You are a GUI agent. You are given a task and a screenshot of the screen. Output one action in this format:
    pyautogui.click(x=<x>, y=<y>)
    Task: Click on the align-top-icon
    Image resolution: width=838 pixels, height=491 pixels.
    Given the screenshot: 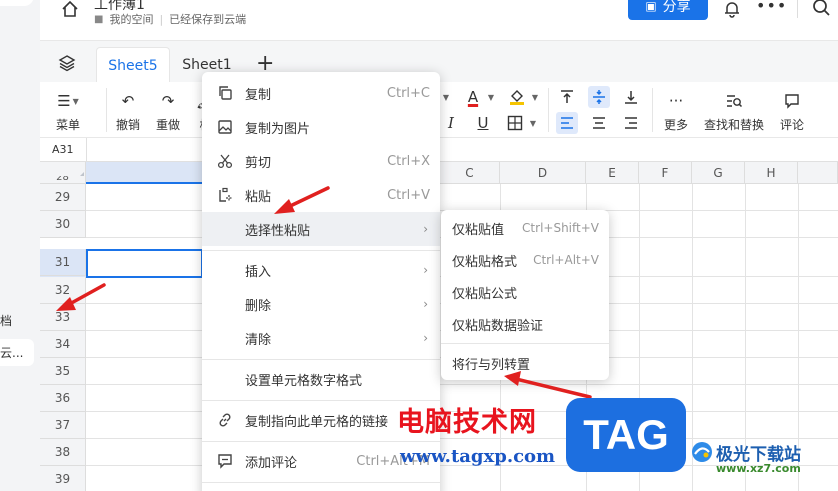 What is the action you would take?
    pyautogui.click(x=567, y=97)
    